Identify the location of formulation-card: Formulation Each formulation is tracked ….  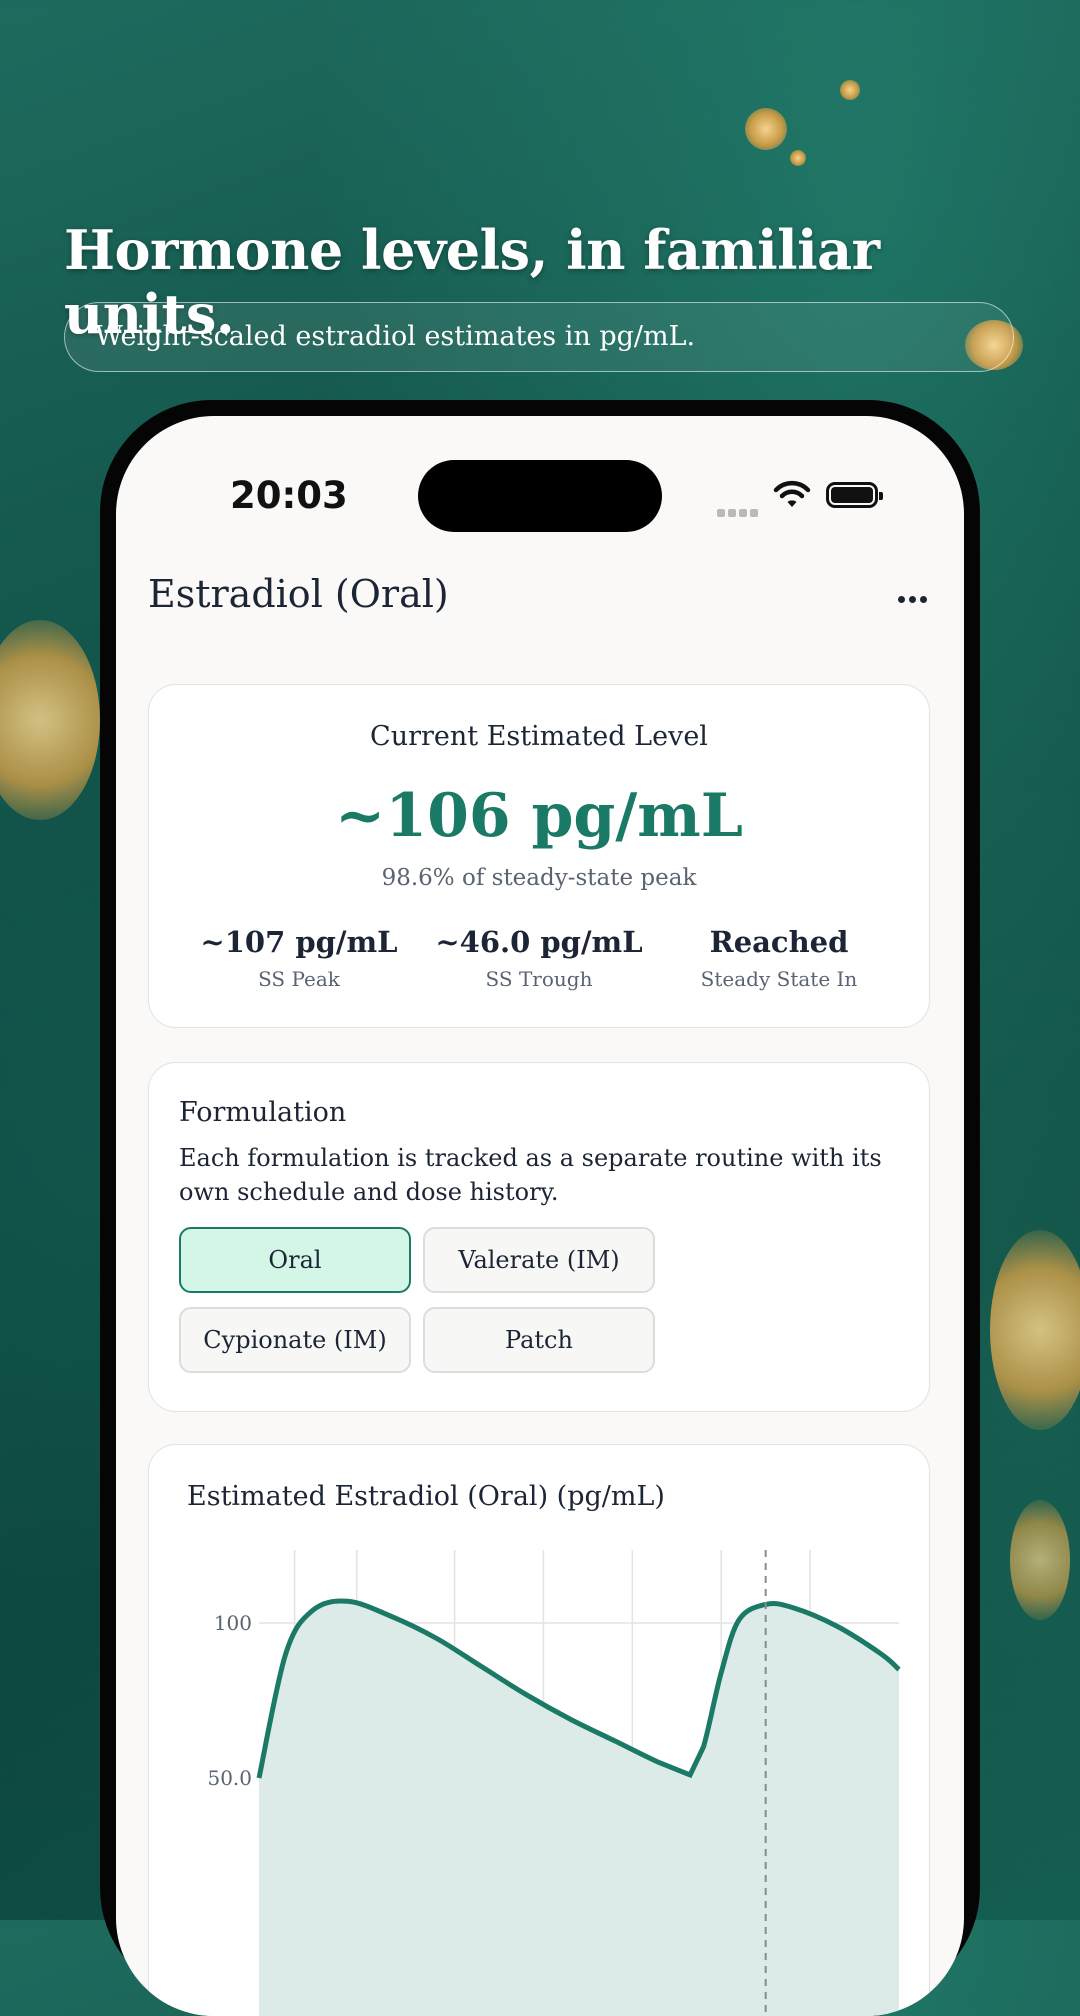
(539, 1237).